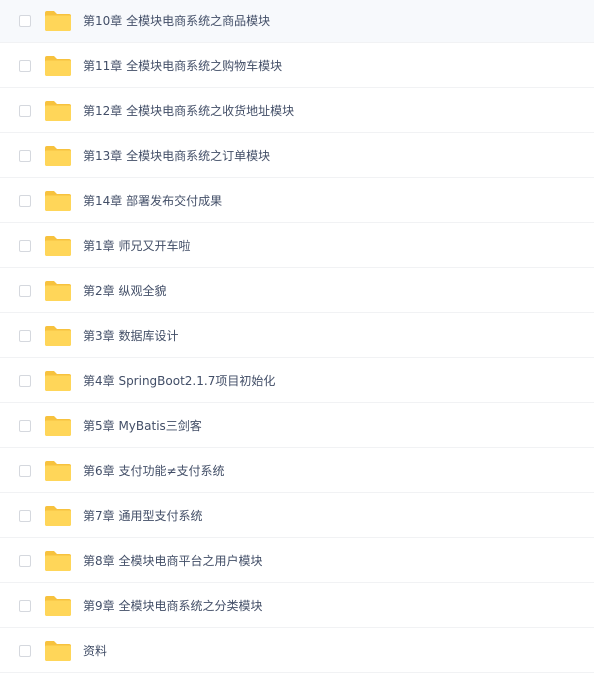 The width and height of the screenshot is (594, 675). I want to click on file-name: 第13章 全模块电商系统之订单模块, so click(176, 156).